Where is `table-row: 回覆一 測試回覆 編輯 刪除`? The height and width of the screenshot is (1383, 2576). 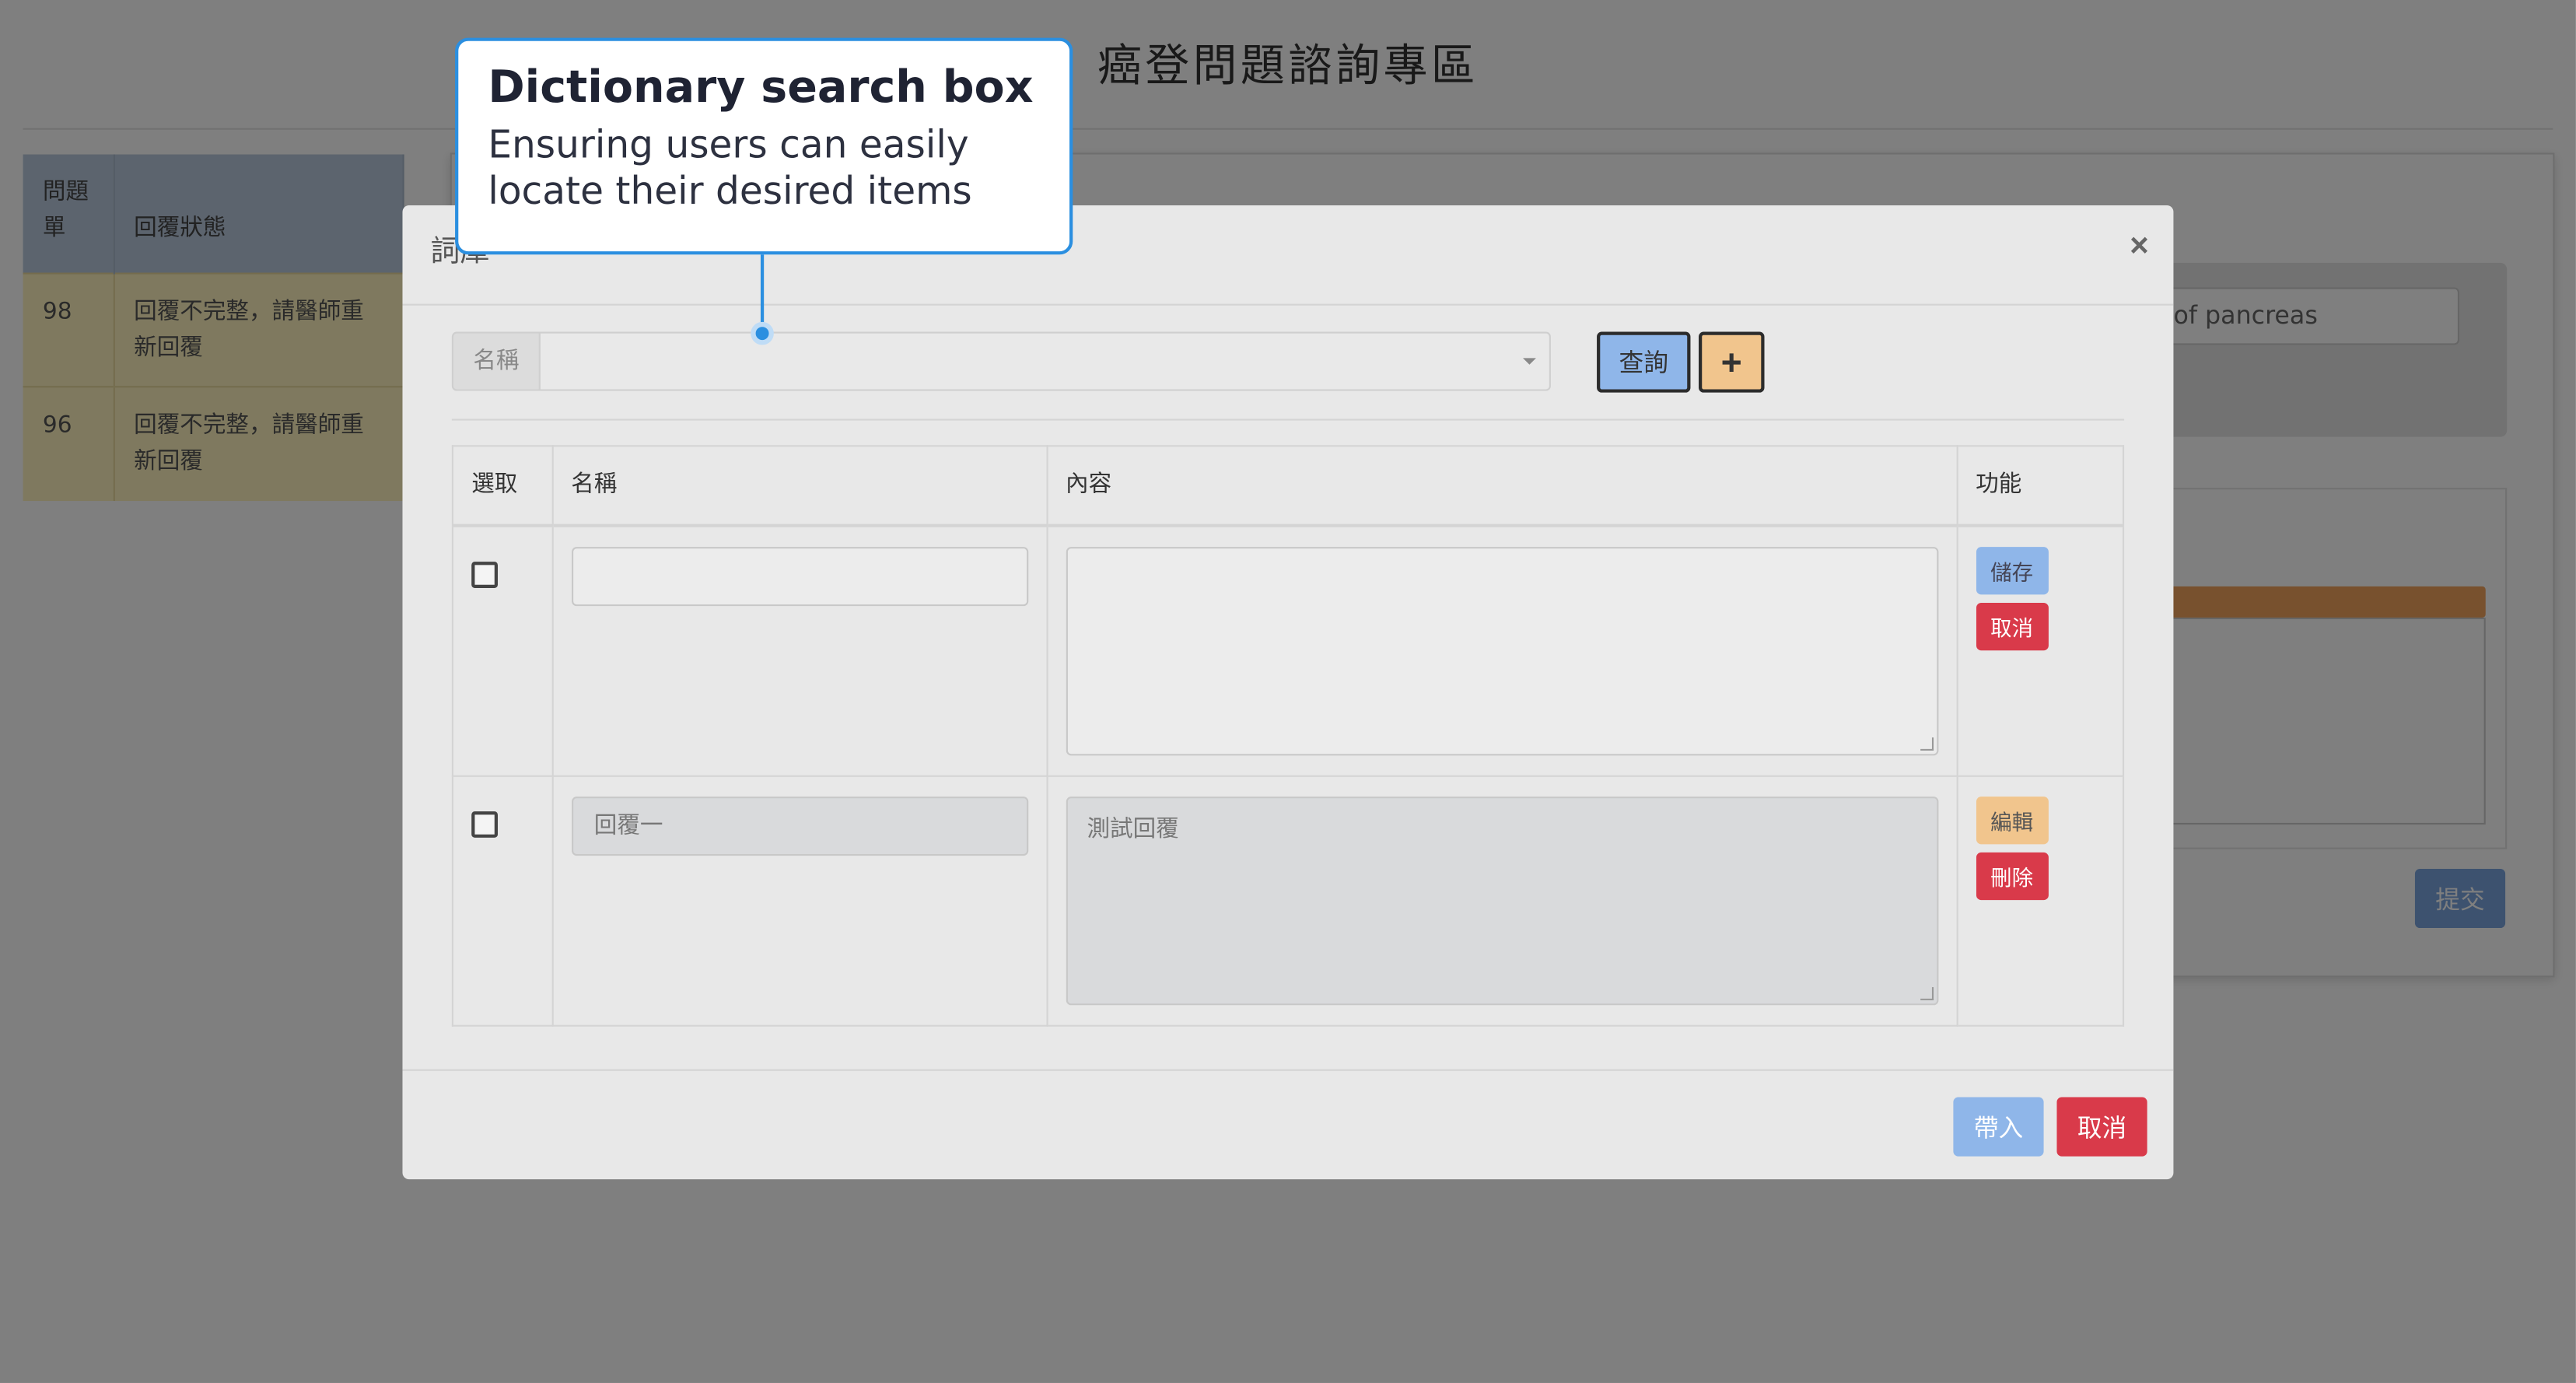 table-row: 回覆一 測試回覆 編輯 刪除 is located at coordinates (1288, 900).